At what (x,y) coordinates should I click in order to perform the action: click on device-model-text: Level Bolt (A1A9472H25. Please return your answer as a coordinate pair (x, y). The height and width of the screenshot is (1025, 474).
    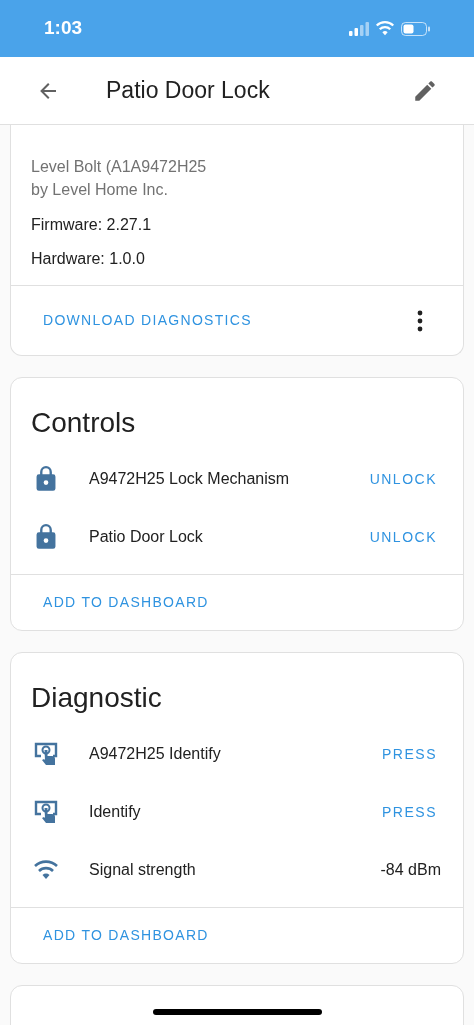
    Looking at the image, I should click on (119, 167).